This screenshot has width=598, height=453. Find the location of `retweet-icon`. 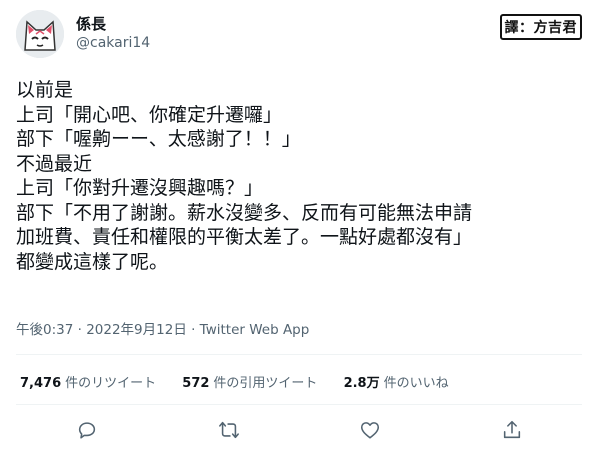

retweet-icon is located at coordinates (229, 430).